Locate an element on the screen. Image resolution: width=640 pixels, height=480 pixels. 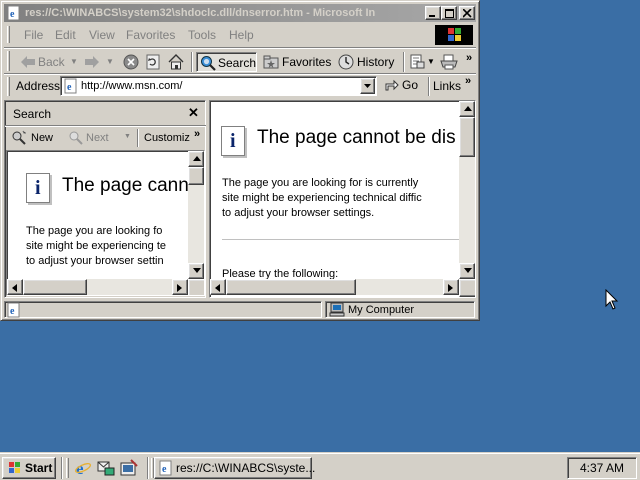
error-line: to adjust your browser settings. is located at coordinates (298, 213).